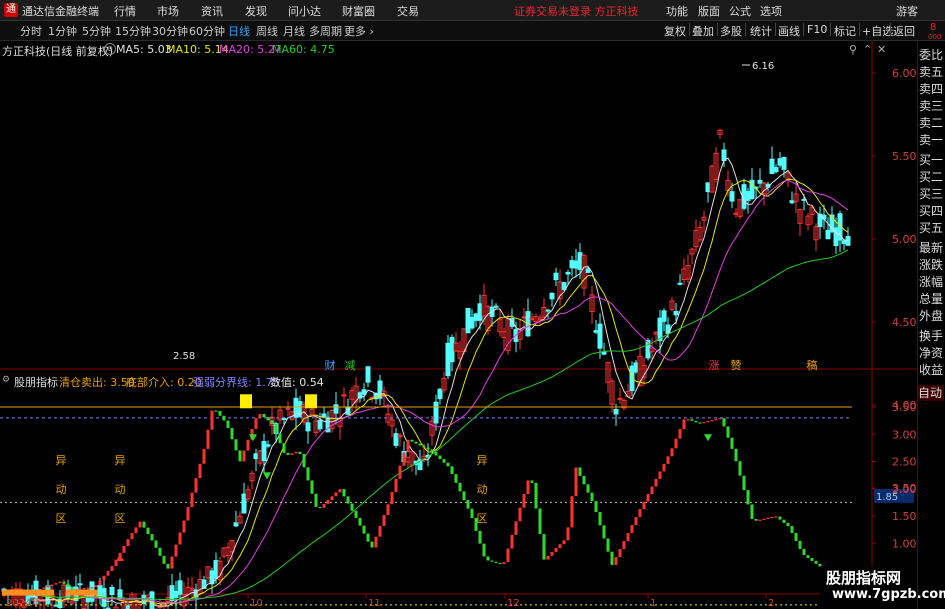 This screenshot has height=609, width=945. Describe the element at coordinates (931, 228) in the screenshot. I see `rp-item-buy5: 买五` at that location.